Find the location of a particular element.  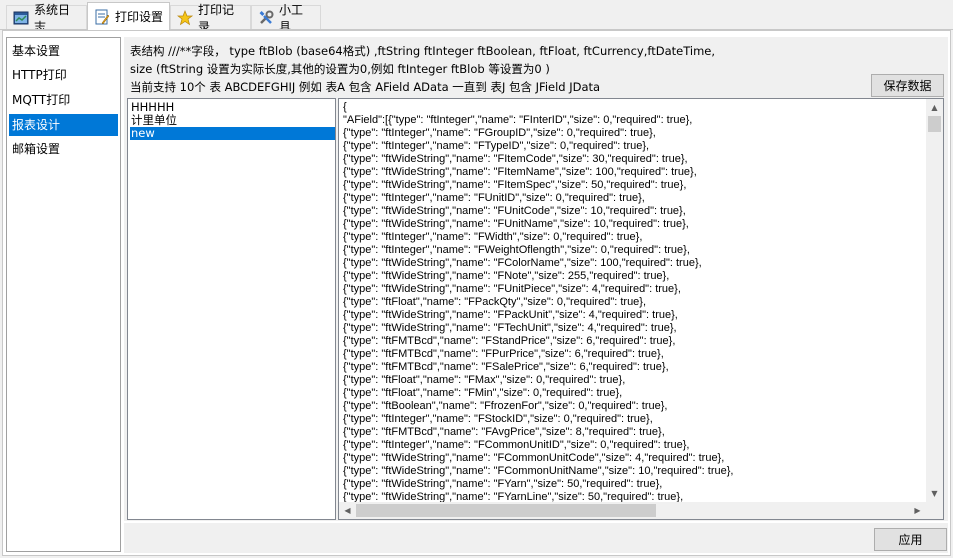

tools-icon is located at coordinates (266, 18).